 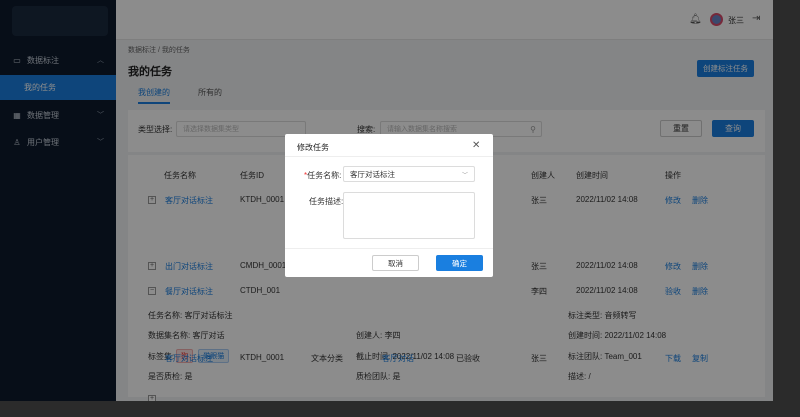 What do you see at coordinates (464, 175) in the screenshot?
I see `chevron-down-icon: ﹀` at bounding box center [464, 175].